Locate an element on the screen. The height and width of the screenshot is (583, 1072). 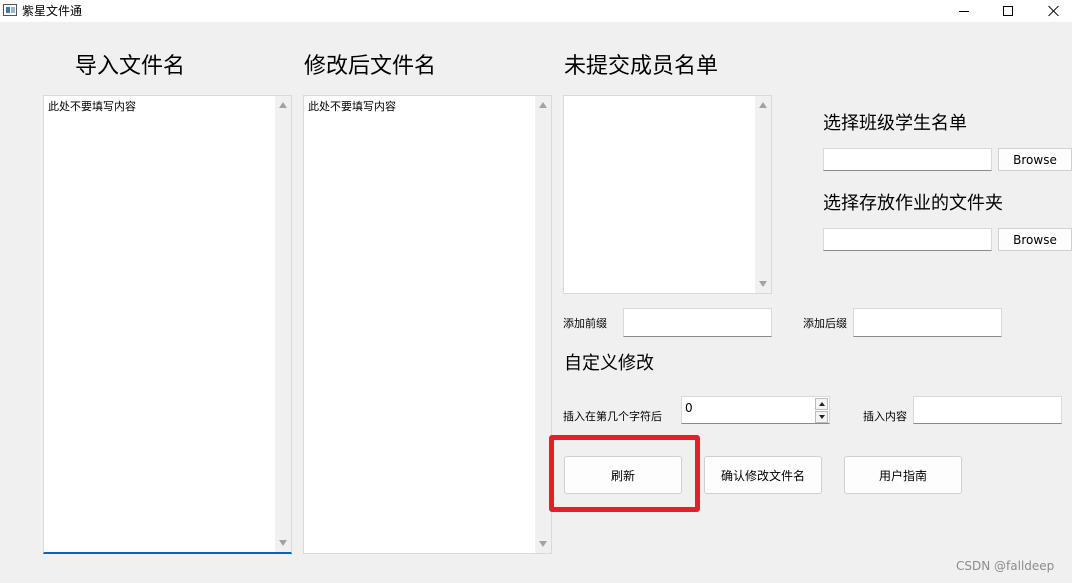
unsubmitted-members-textarea is located at coordinates (667, 194).